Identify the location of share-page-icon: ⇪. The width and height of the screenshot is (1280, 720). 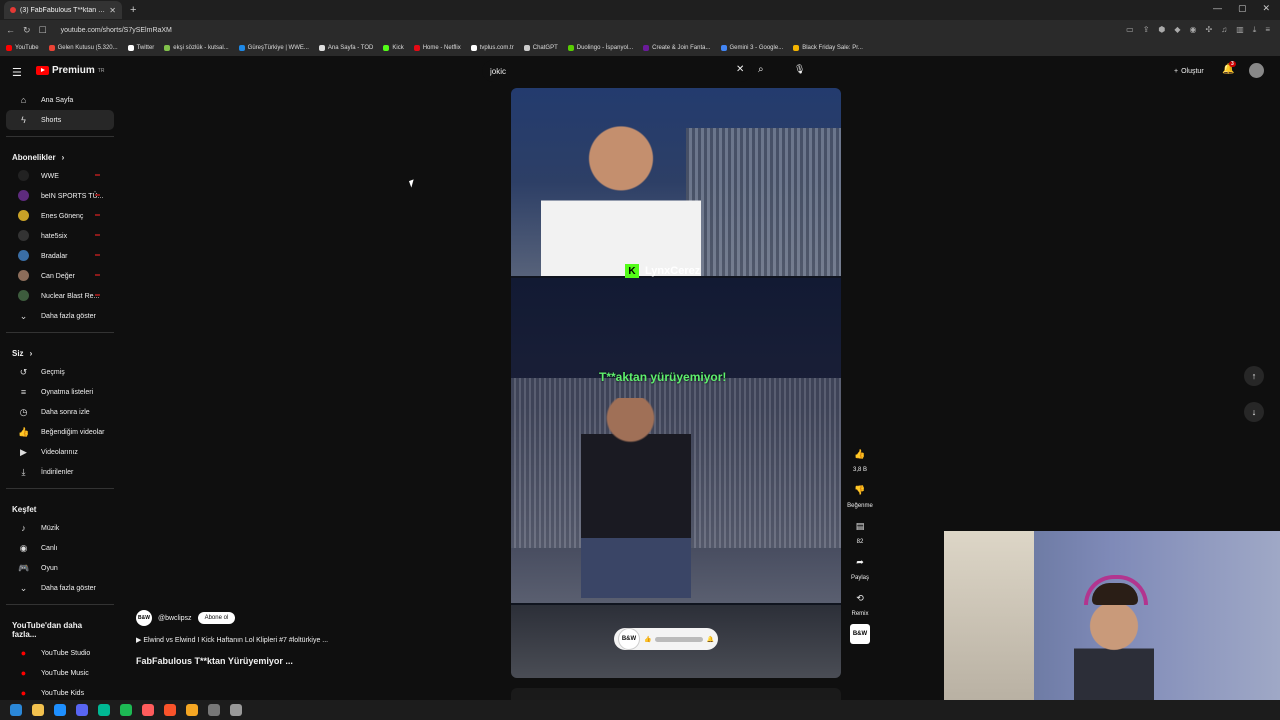
(1146, 30).